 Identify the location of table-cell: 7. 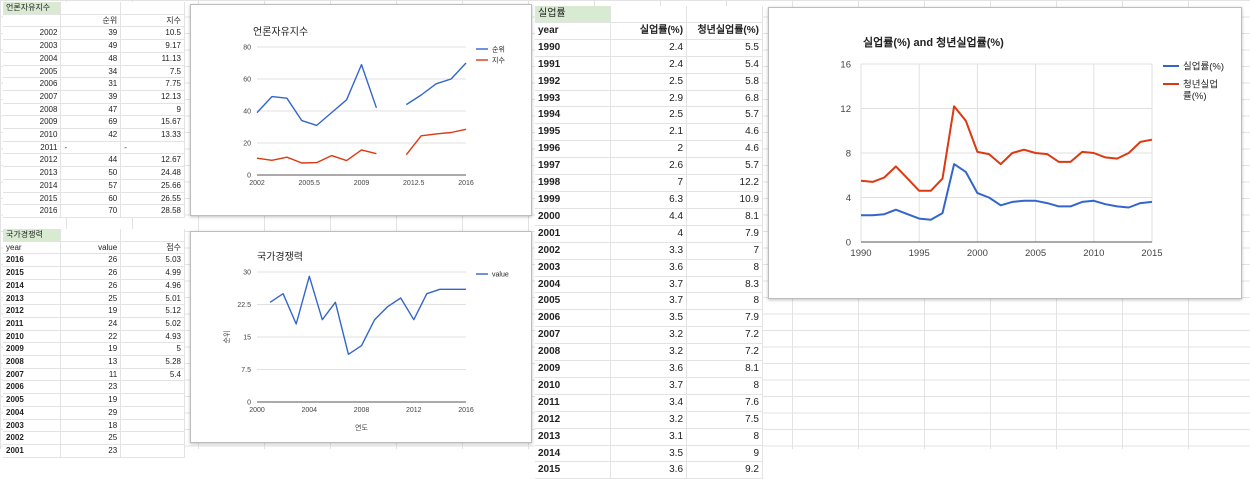
(649, 183).